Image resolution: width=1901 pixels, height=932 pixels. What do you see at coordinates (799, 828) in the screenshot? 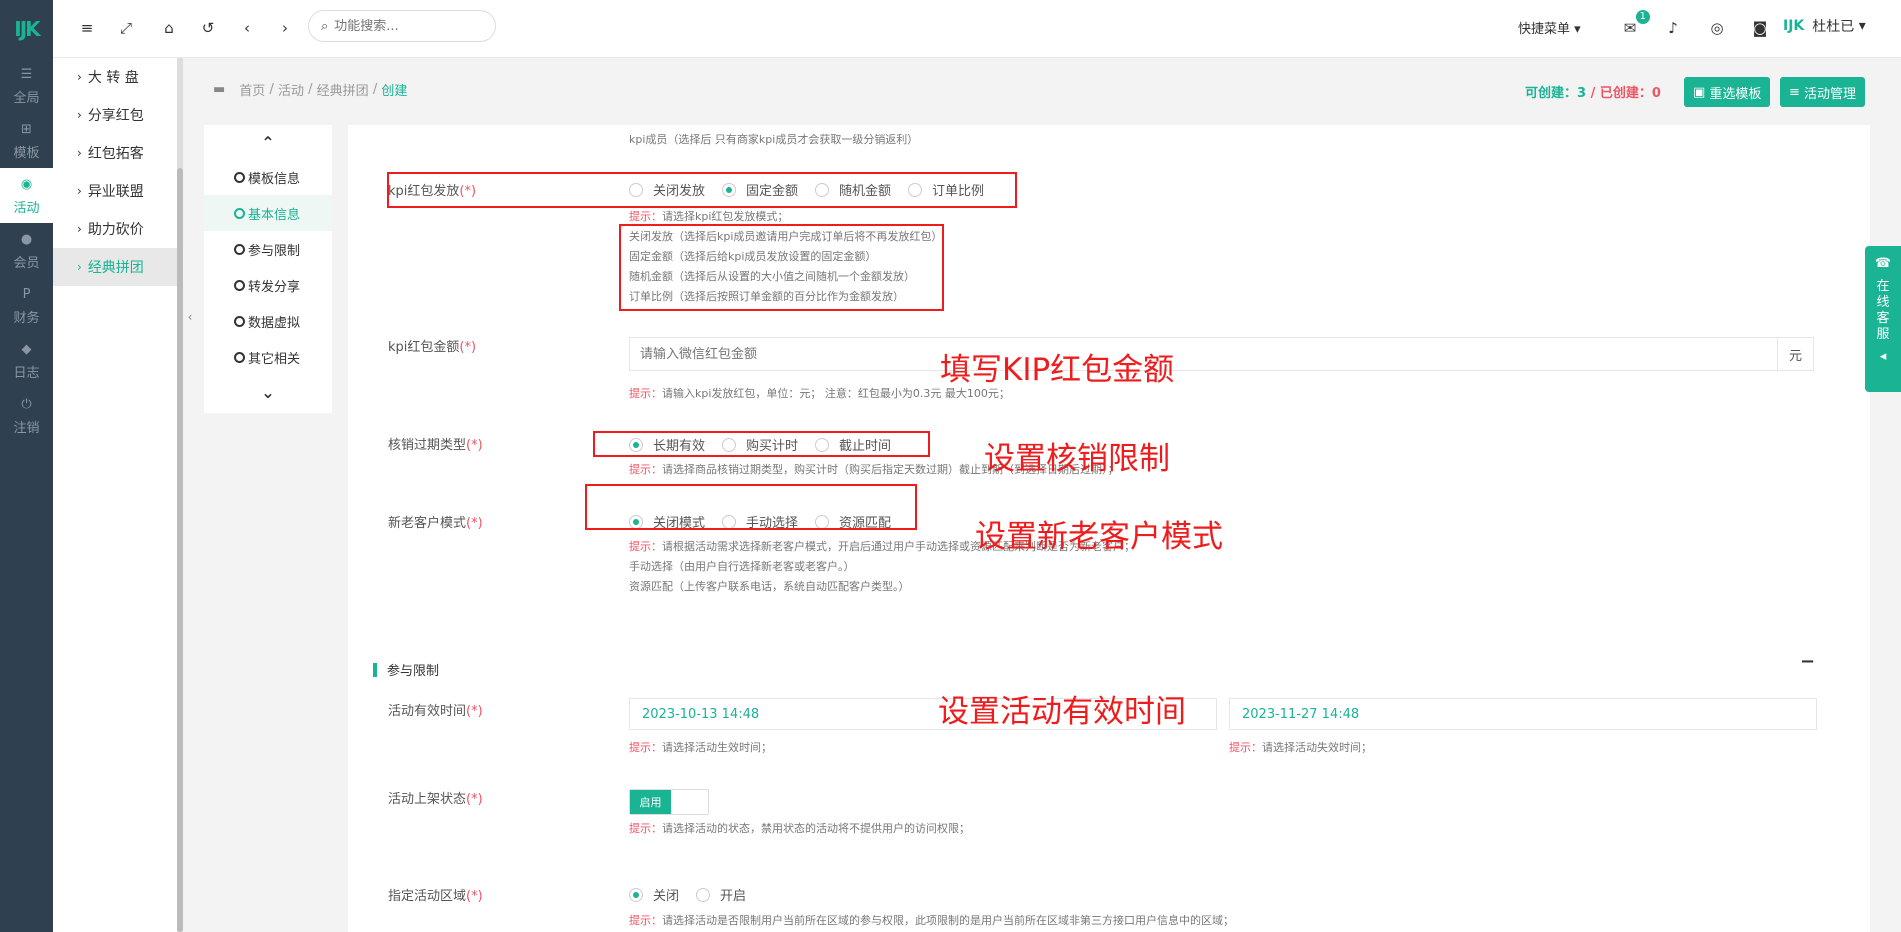
I see `status-hint: 提示：请选择活动的状态，禁用状态的活动将不提供用户的访问权限；` at bounding box center [799, 828].